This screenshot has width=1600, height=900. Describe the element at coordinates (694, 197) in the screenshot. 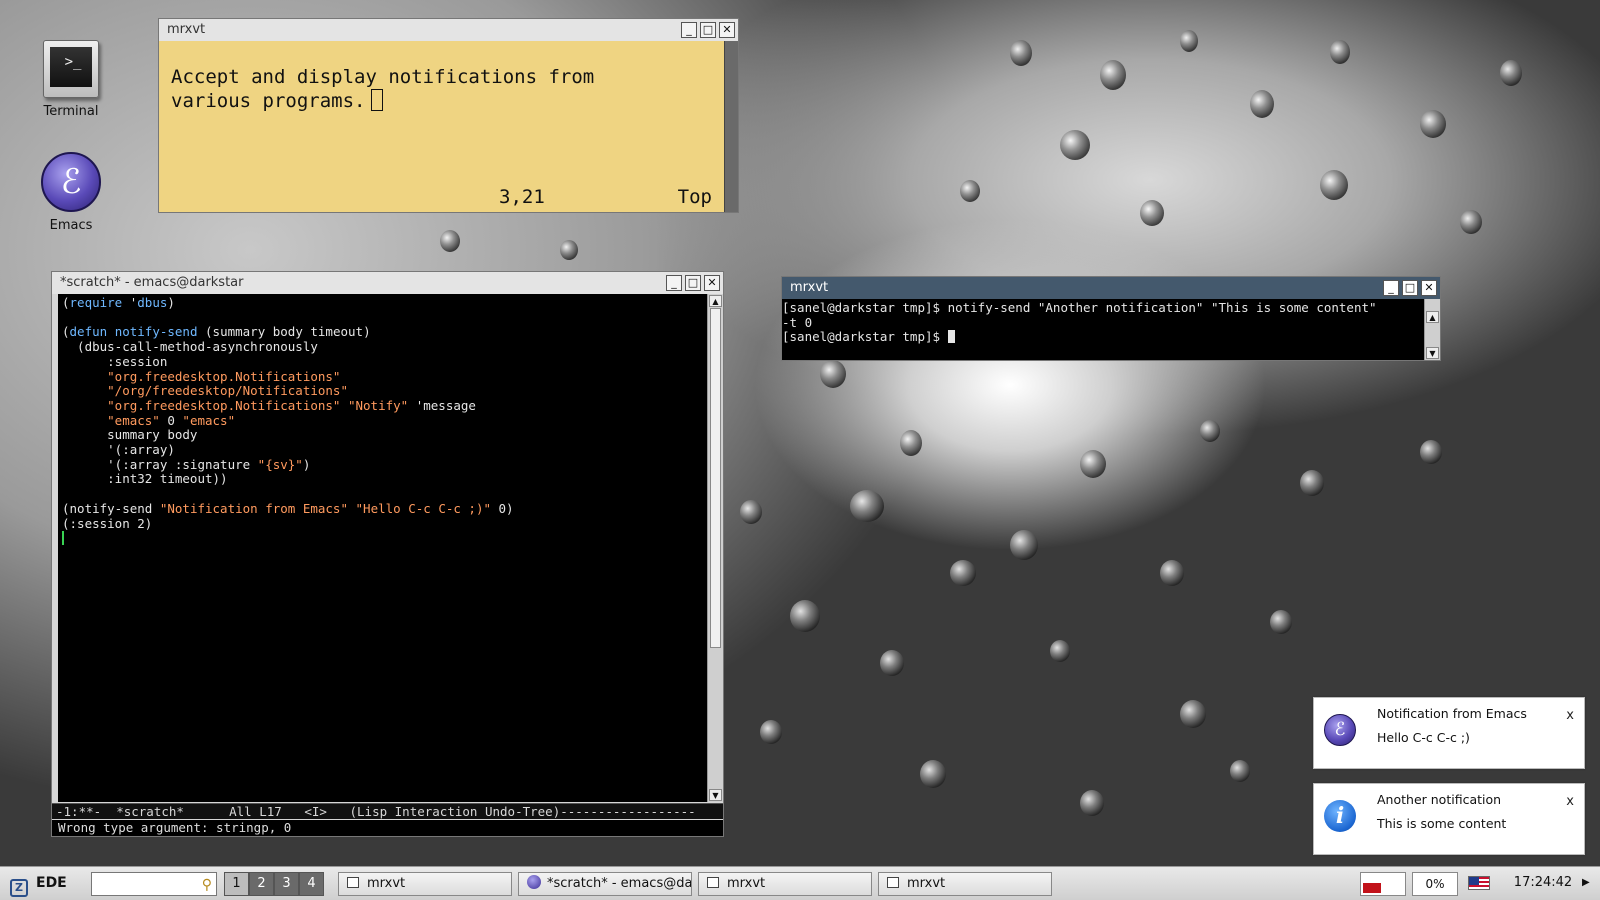

I see `scroll-state: Top` at that location.